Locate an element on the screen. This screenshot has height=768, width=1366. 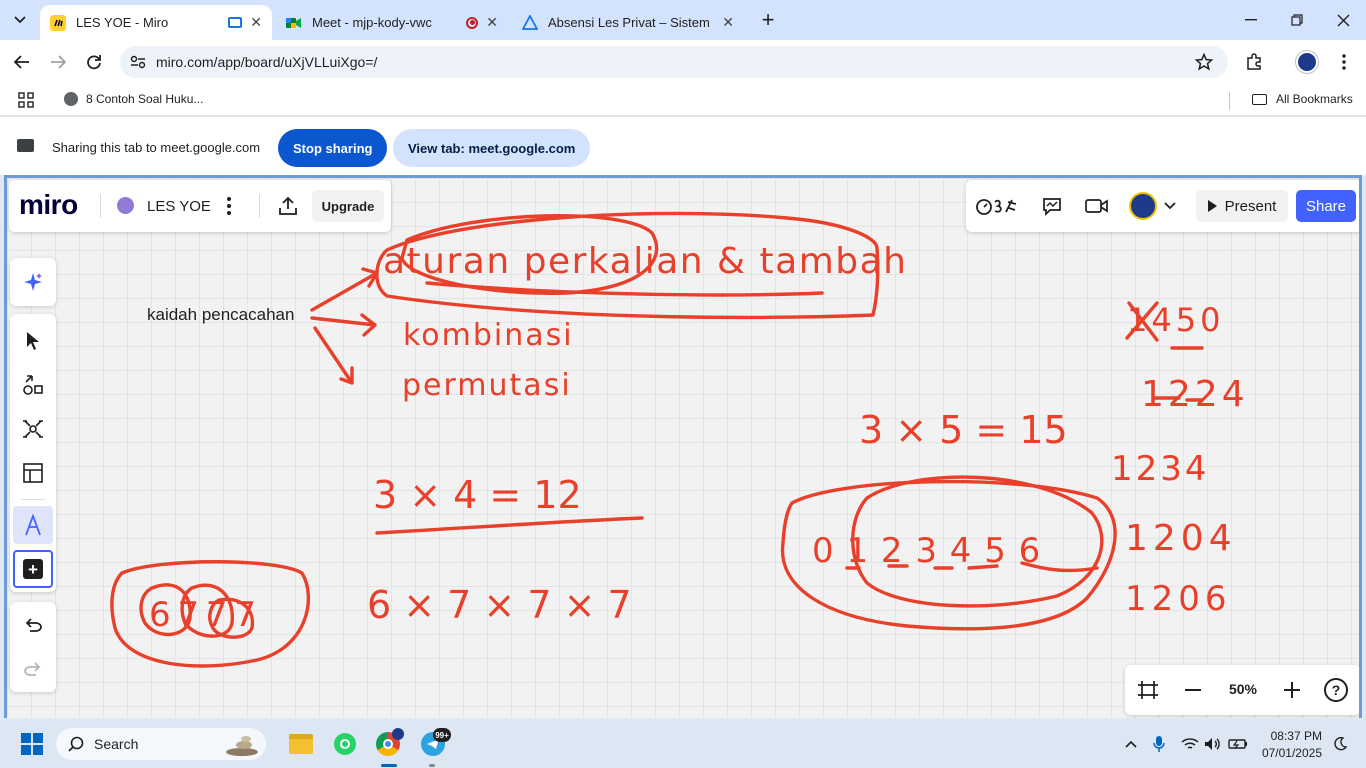
show-hidden-icons-chevron-icon is located at coordinates (1131, 744).